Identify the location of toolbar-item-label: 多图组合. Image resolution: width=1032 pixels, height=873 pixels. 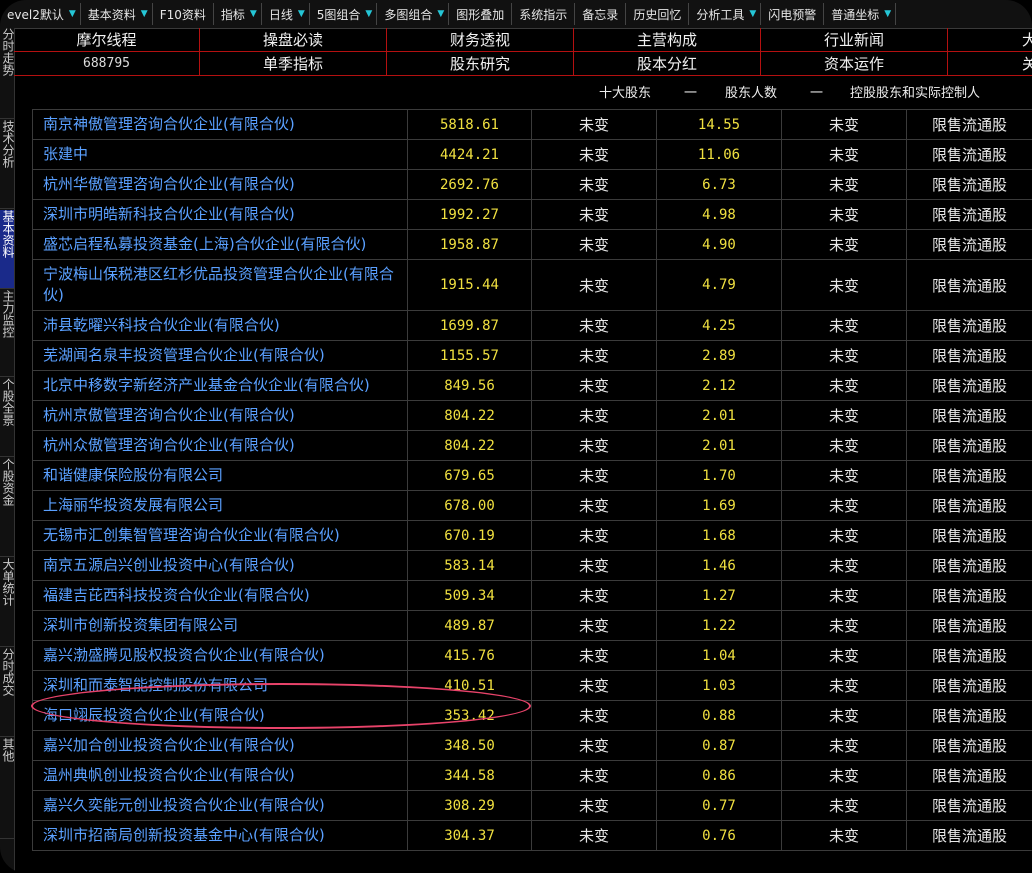
(408, 14).